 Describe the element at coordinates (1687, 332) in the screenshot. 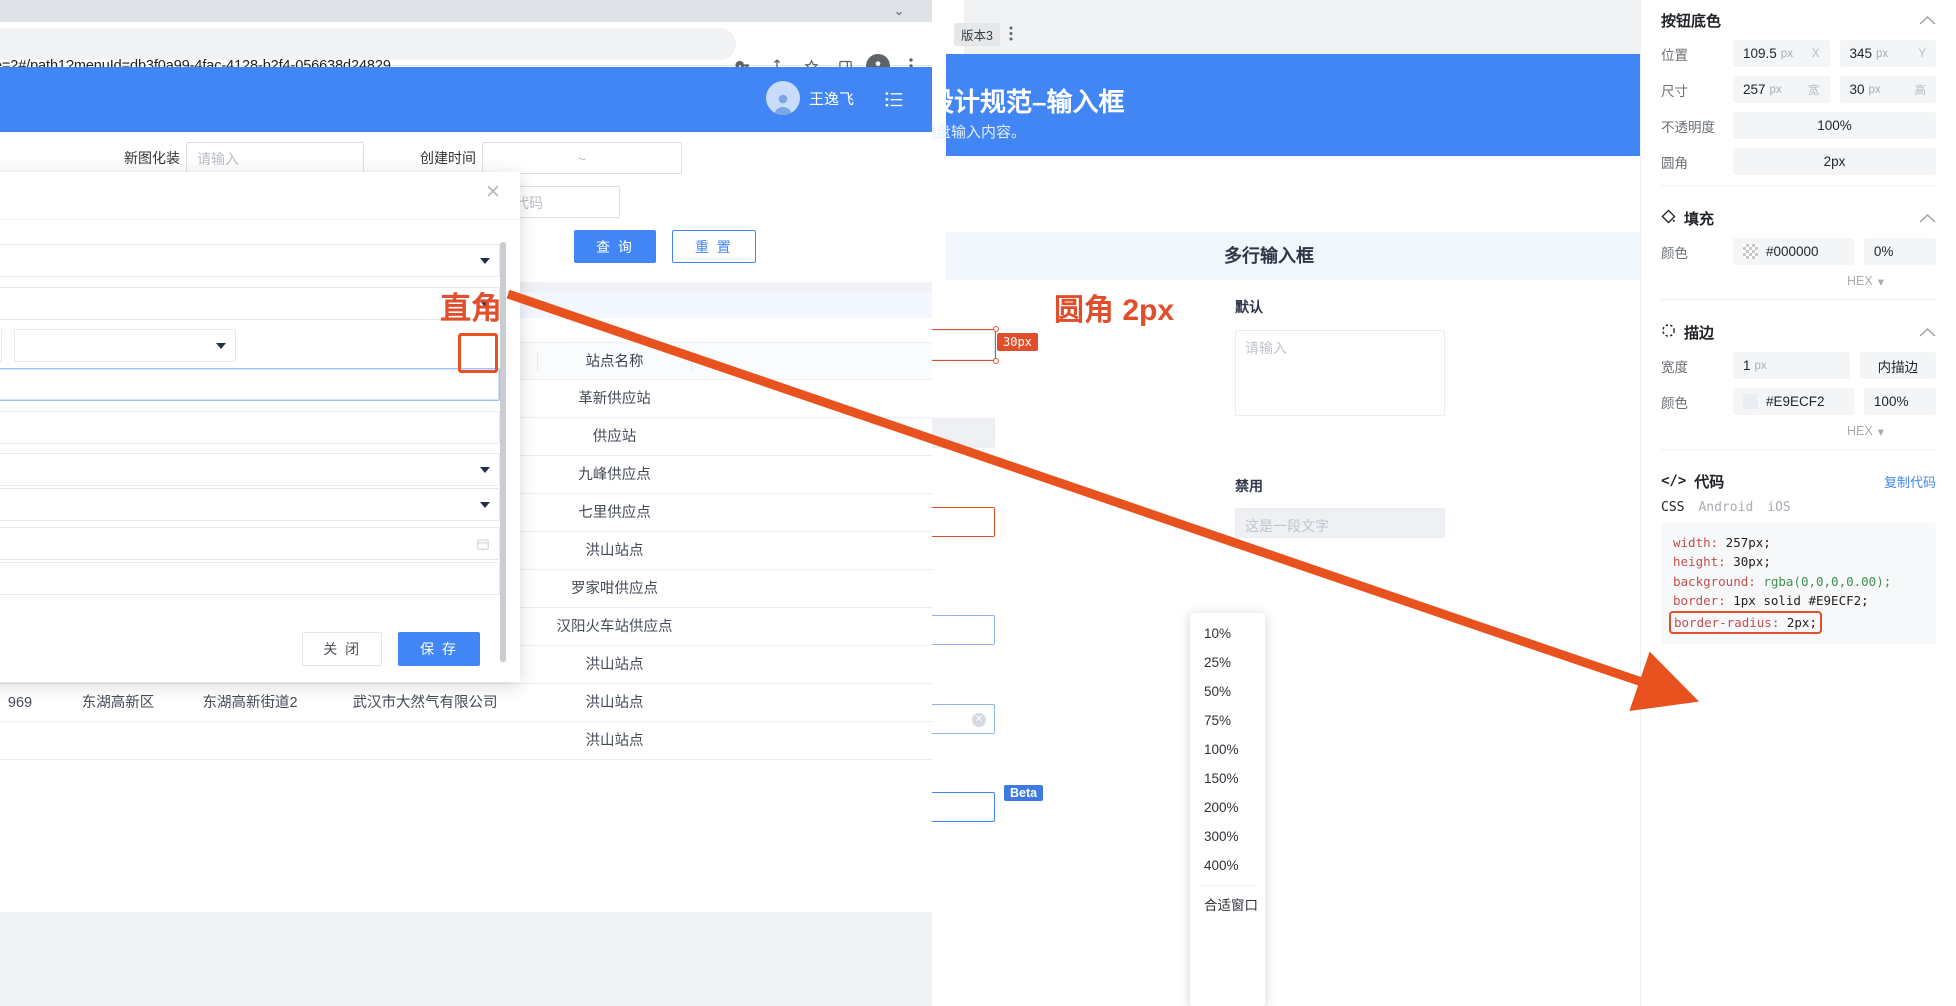

I see `section-stroke-title-group: 描边` at that location.